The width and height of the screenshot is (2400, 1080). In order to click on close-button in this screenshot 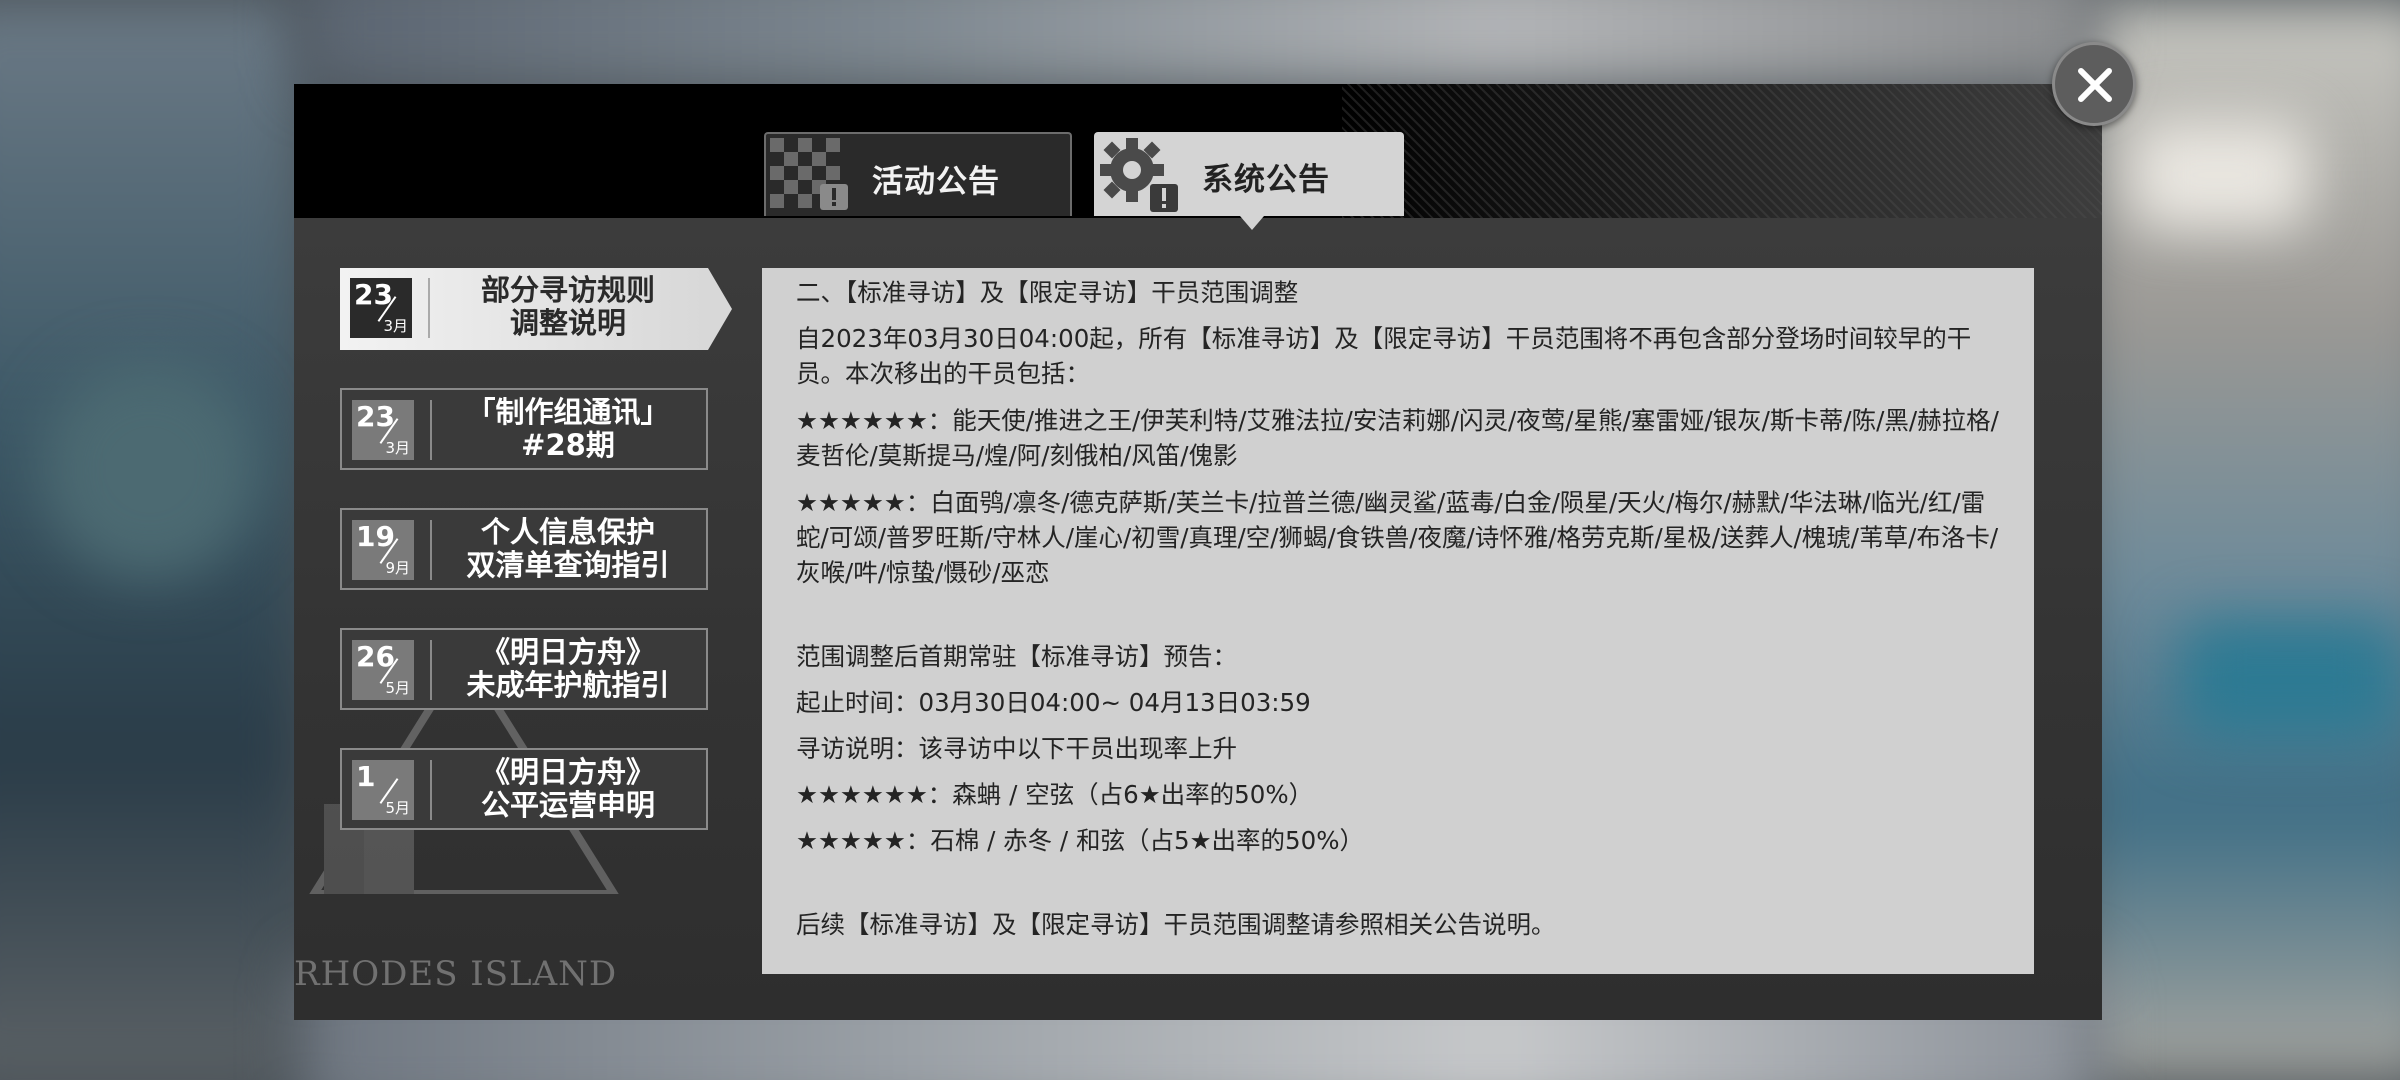, I will do `click(2094, 84)`.